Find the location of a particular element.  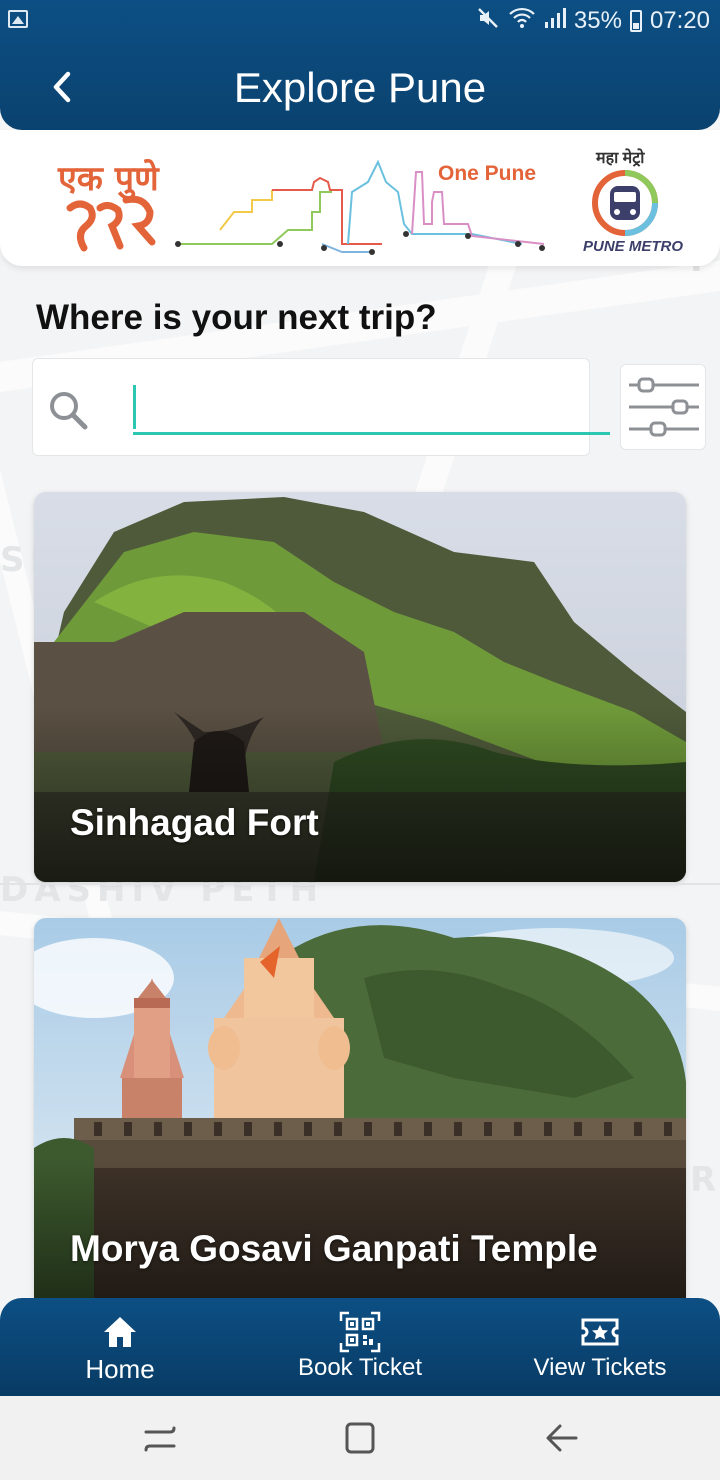

place-name: Sinhagad Fort is located at coordinates (194, 822).